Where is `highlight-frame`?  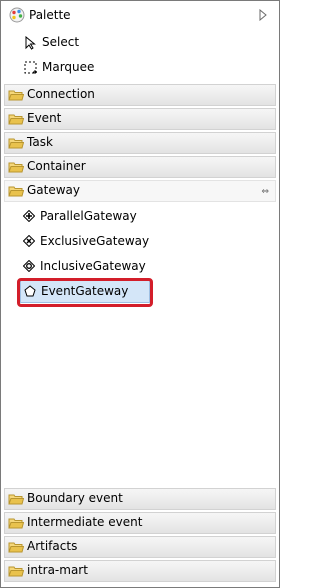
highlight-frame is located at coordinates (85, 292).